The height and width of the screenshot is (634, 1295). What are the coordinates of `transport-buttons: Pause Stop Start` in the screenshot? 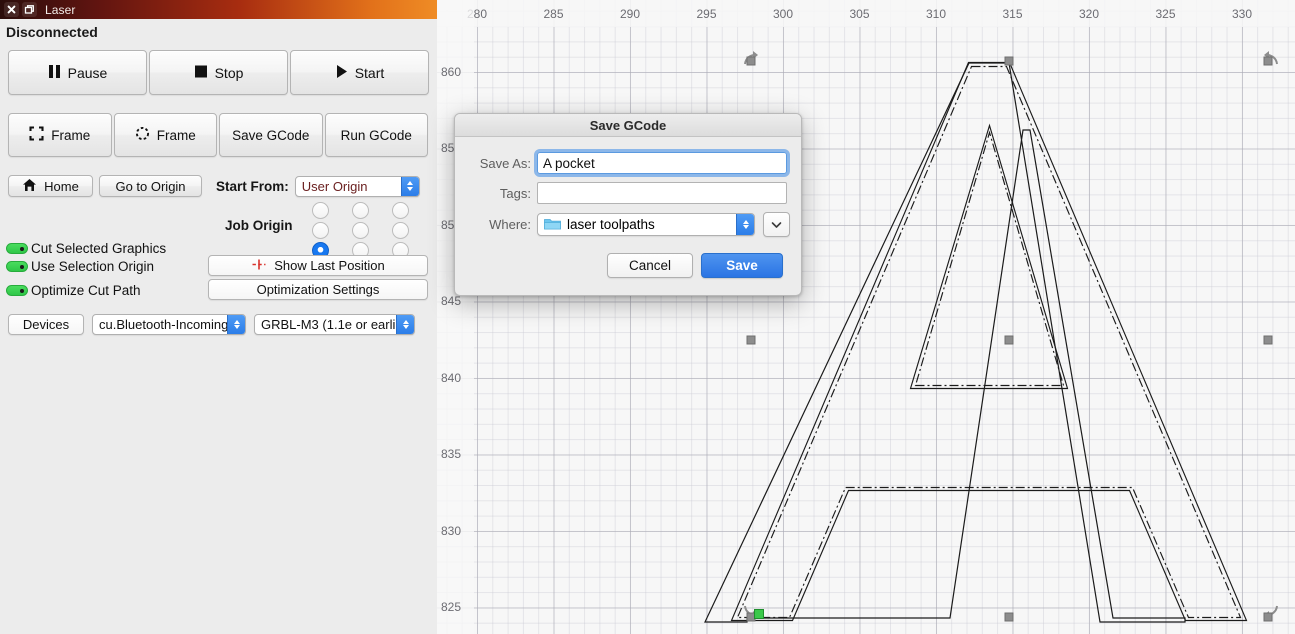 It's located at (218, 72).